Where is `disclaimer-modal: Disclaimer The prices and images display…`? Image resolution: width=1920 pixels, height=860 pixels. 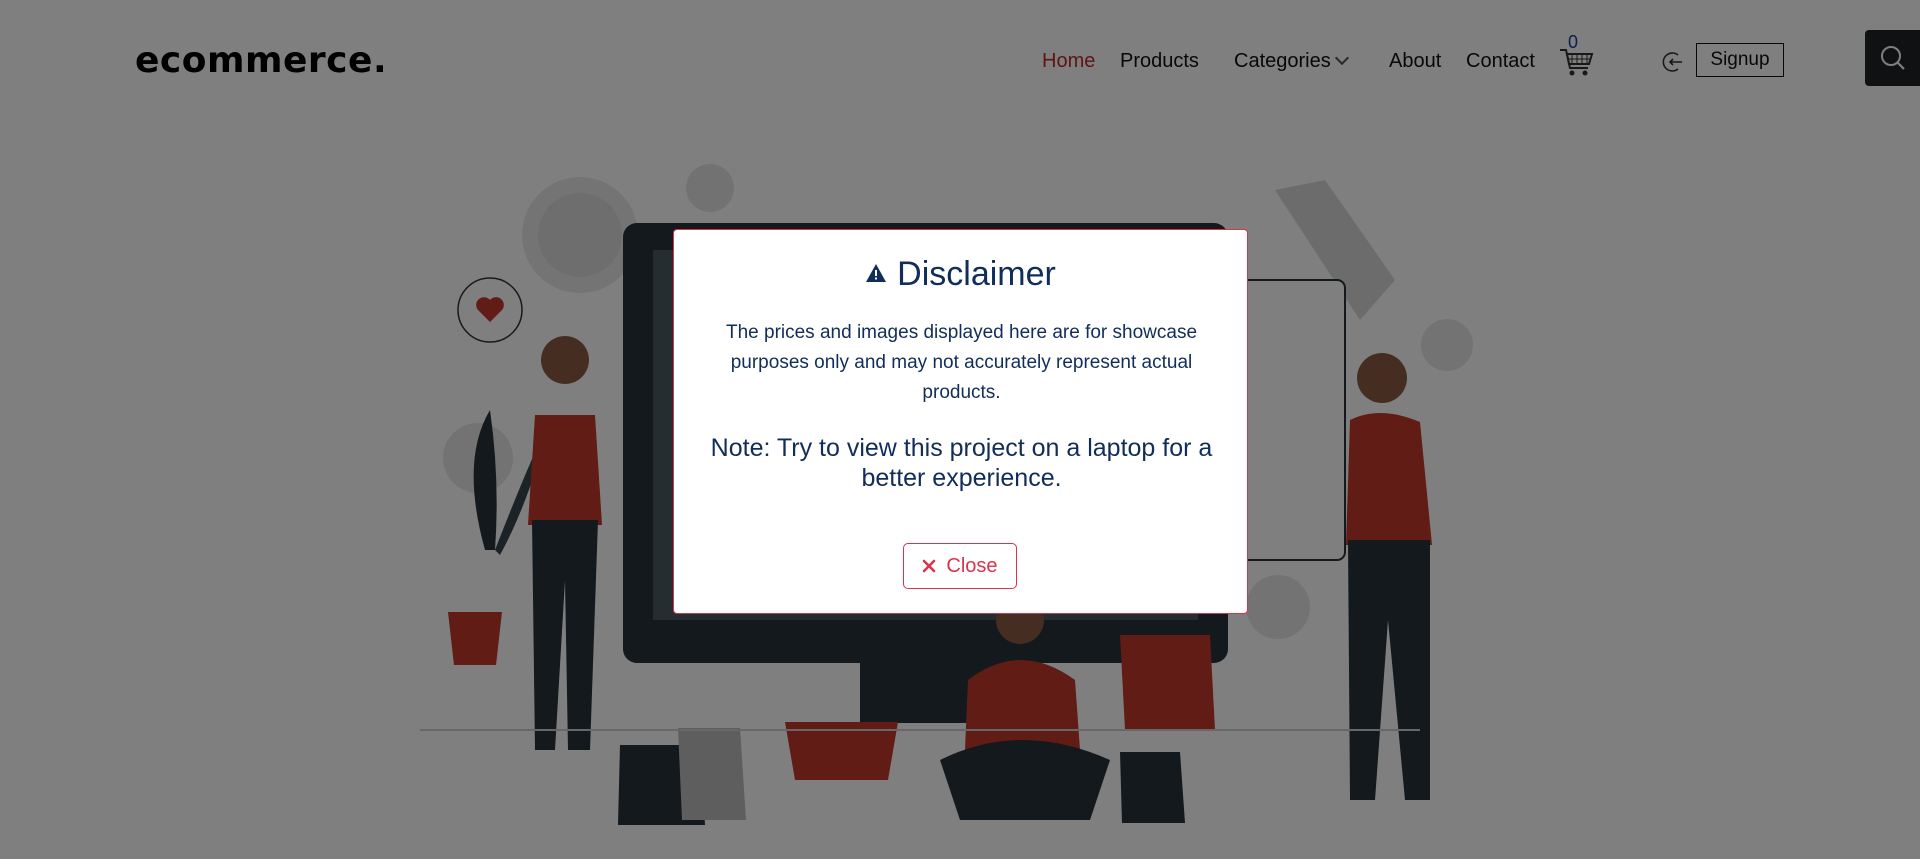 disclaimer-modal: Disclaimer The prices and images display… is located at coordinates (960, 421).